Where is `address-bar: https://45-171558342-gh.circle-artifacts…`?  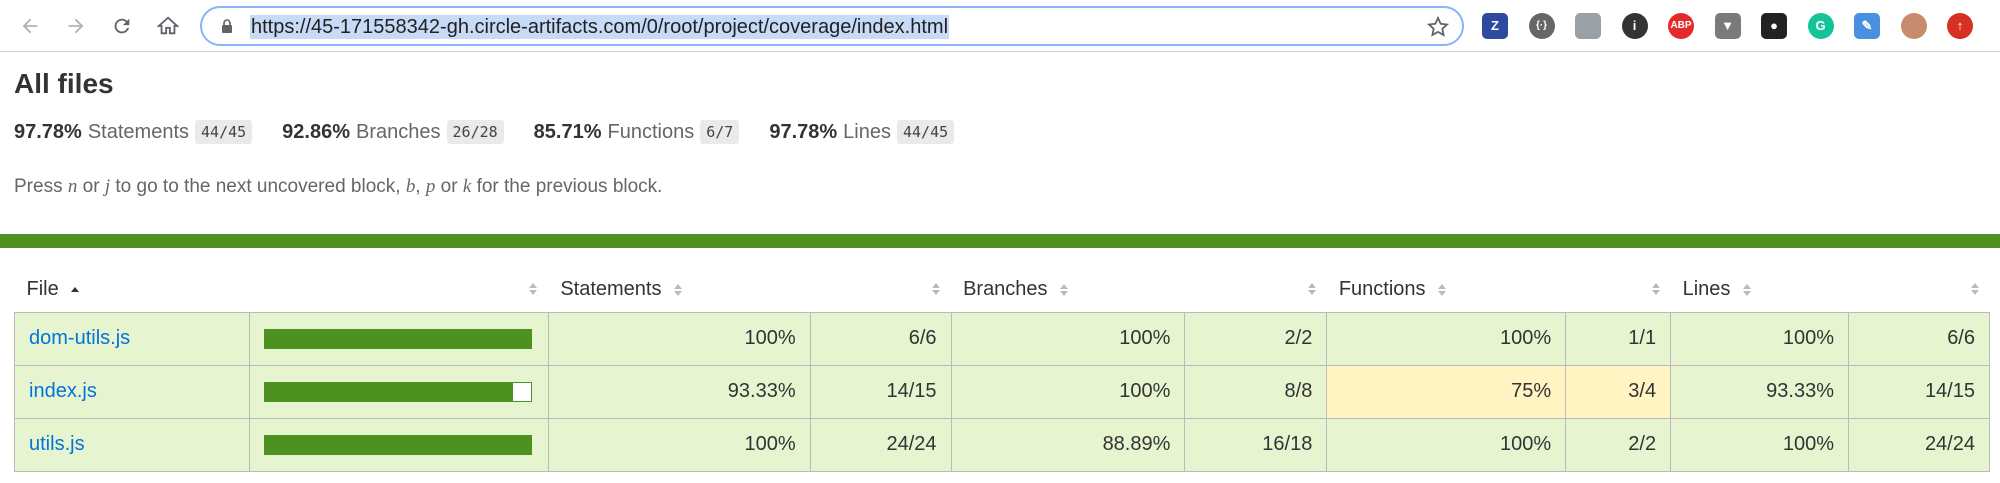 address-bar: https://45-171558342-gh.circle-artifacts… is located at coordinates (832, 26).